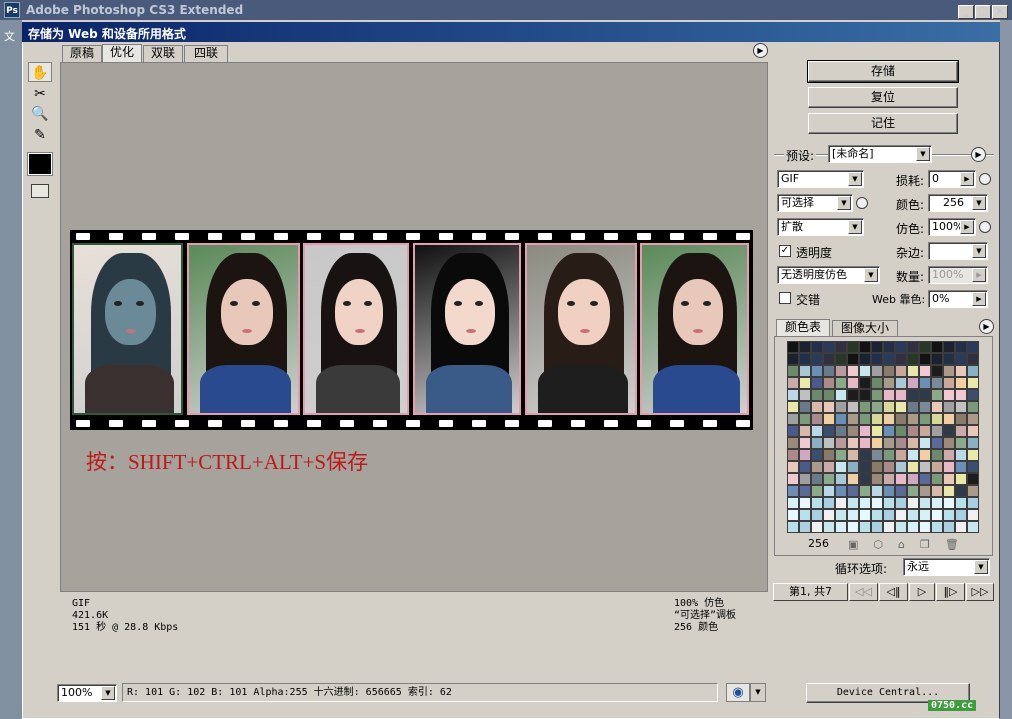 The height and width of the screenshot is (719, 1012). What do you see at coordinates (40, 94) in the screenshot?
I see `slice-select-tool-icon: ✂` at bounding box center [40, 94].